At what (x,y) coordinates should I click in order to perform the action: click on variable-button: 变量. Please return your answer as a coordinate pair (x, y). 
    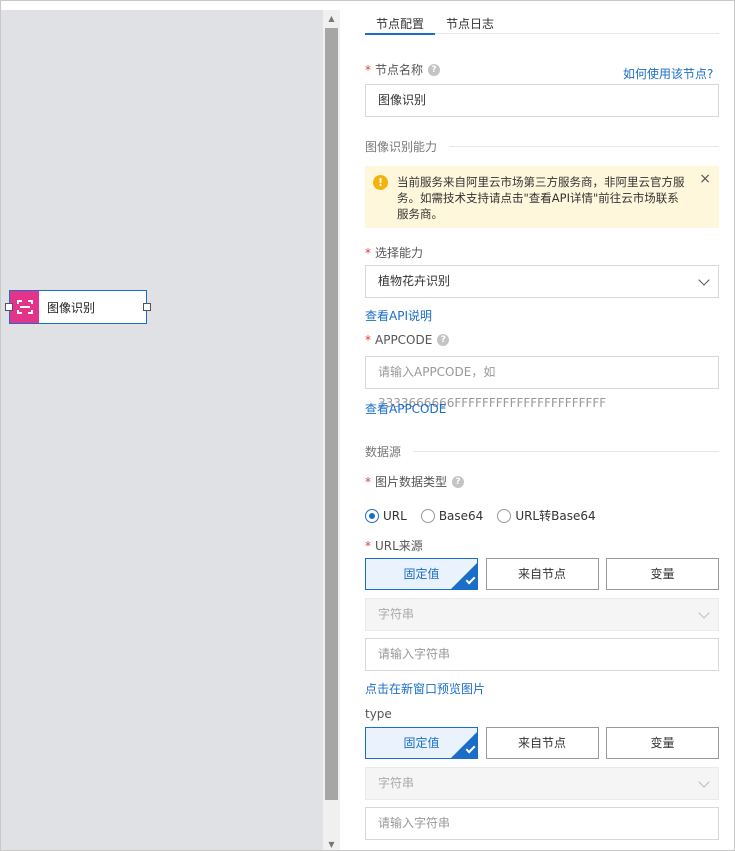
    Looking at the image, I should click on (662, 574).